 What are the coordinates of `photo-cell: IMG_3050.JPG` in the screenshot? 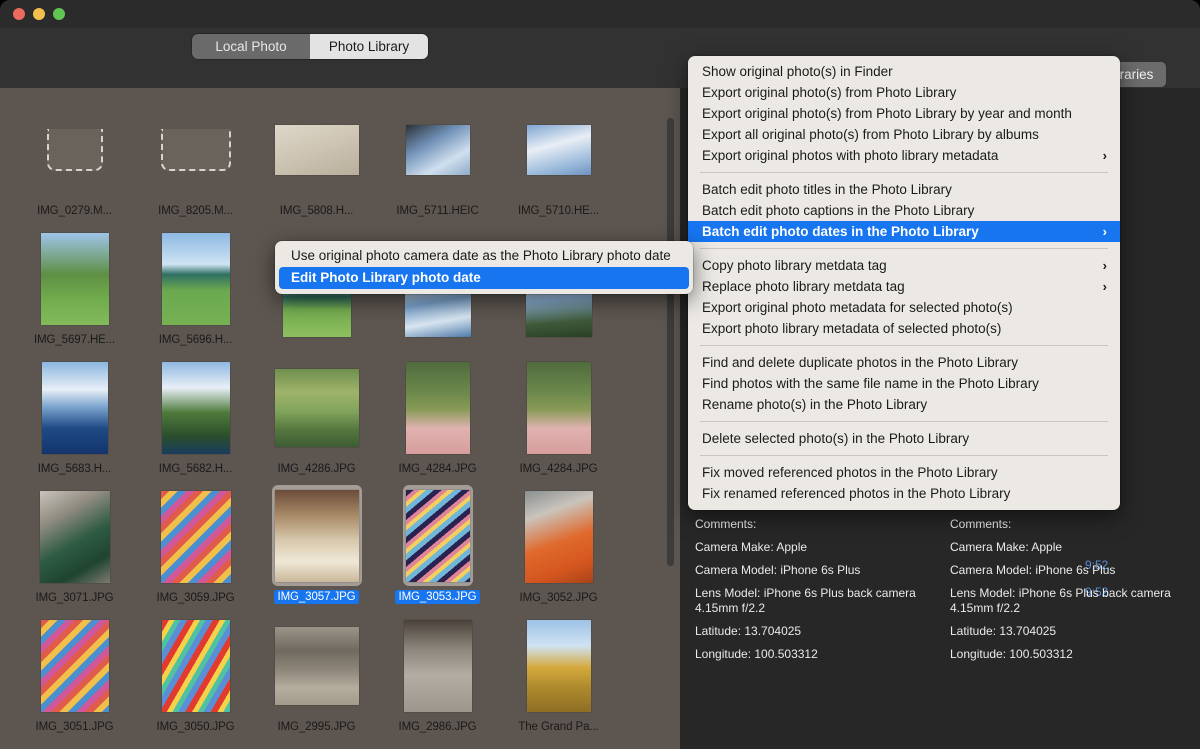 It's located at (195, 668).